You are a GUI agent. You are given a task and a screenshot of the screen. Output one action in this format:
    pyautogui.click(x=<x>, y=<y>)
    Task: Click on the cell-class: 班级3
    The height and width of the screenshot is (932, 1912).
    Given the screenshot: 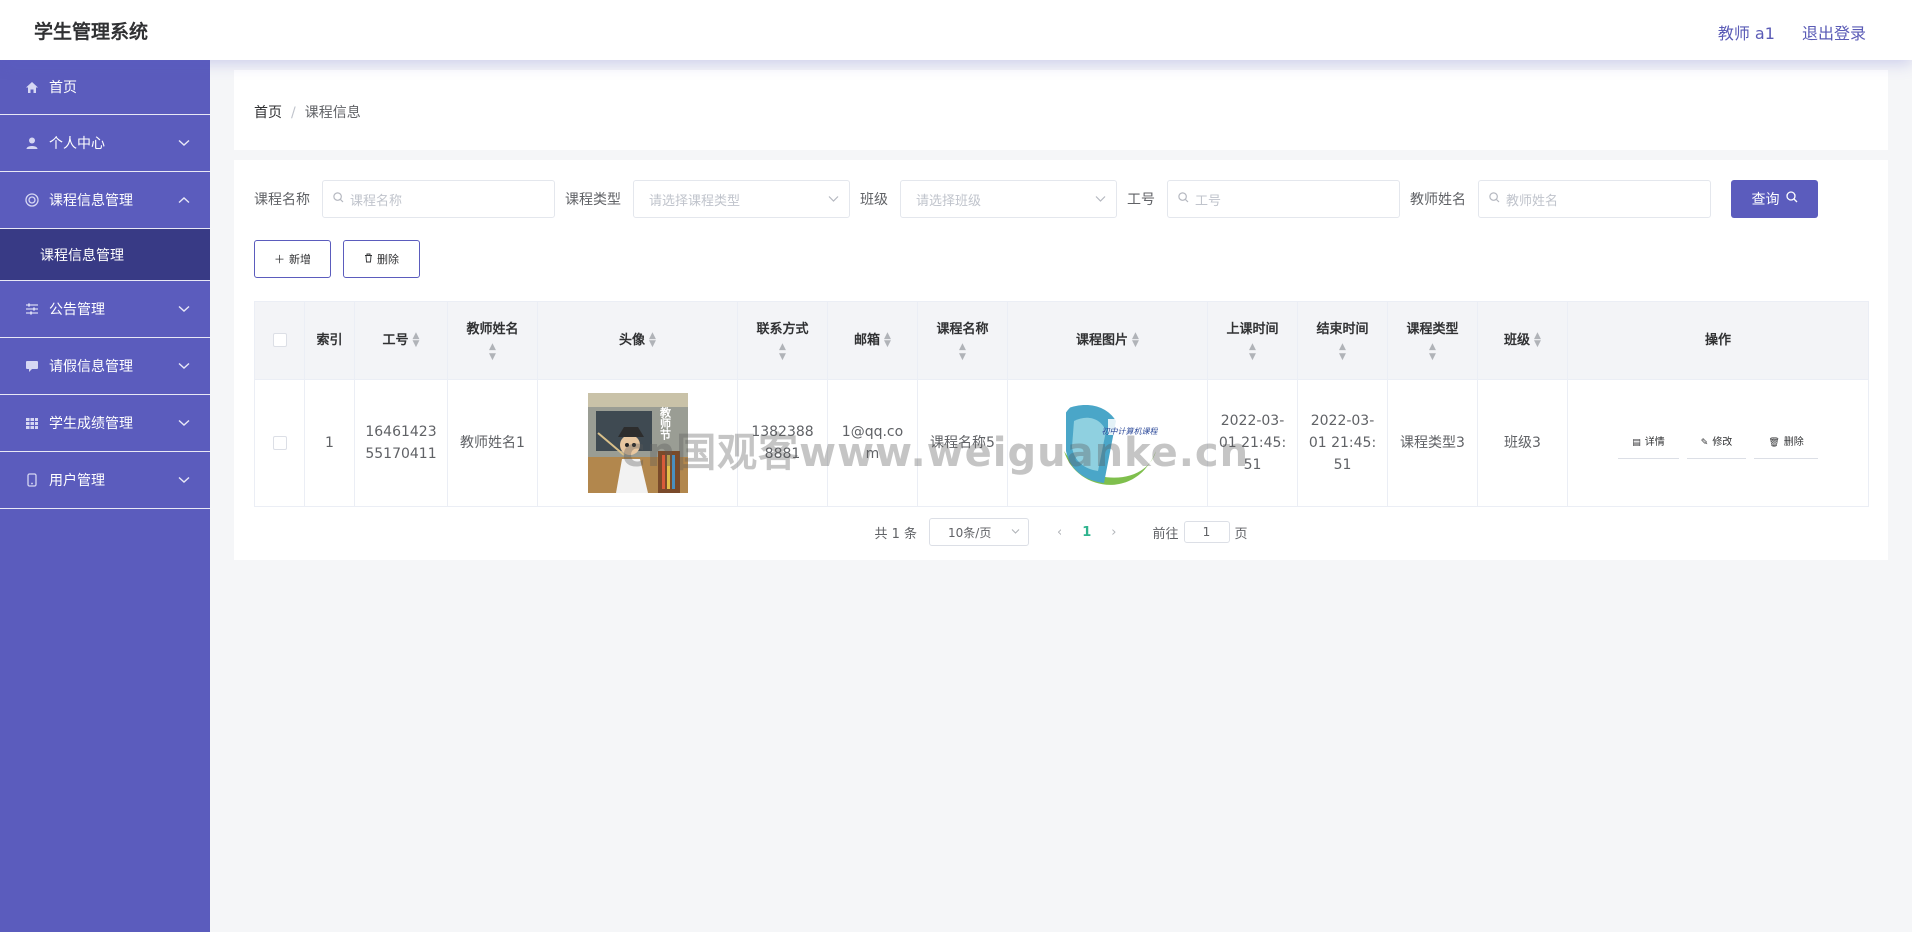 What is the action you would take?
    pyautogui.click(x=1522, y=443)
    